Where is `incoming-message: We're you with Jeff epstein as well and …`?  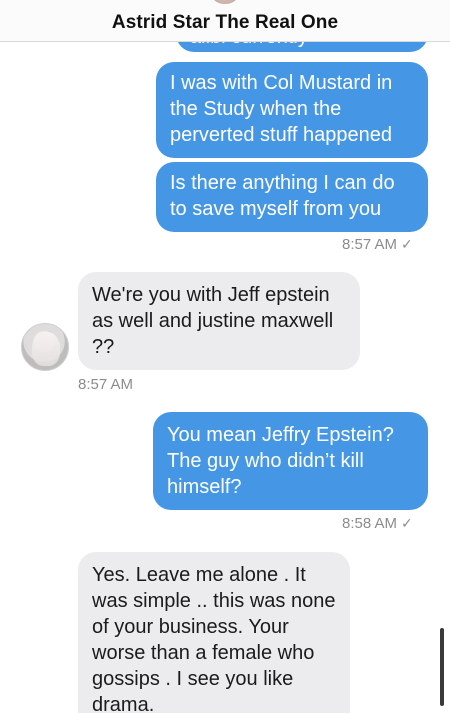
incoming-message: We're you with Jeff epstein as well and … is located at coordinates (219, 321).